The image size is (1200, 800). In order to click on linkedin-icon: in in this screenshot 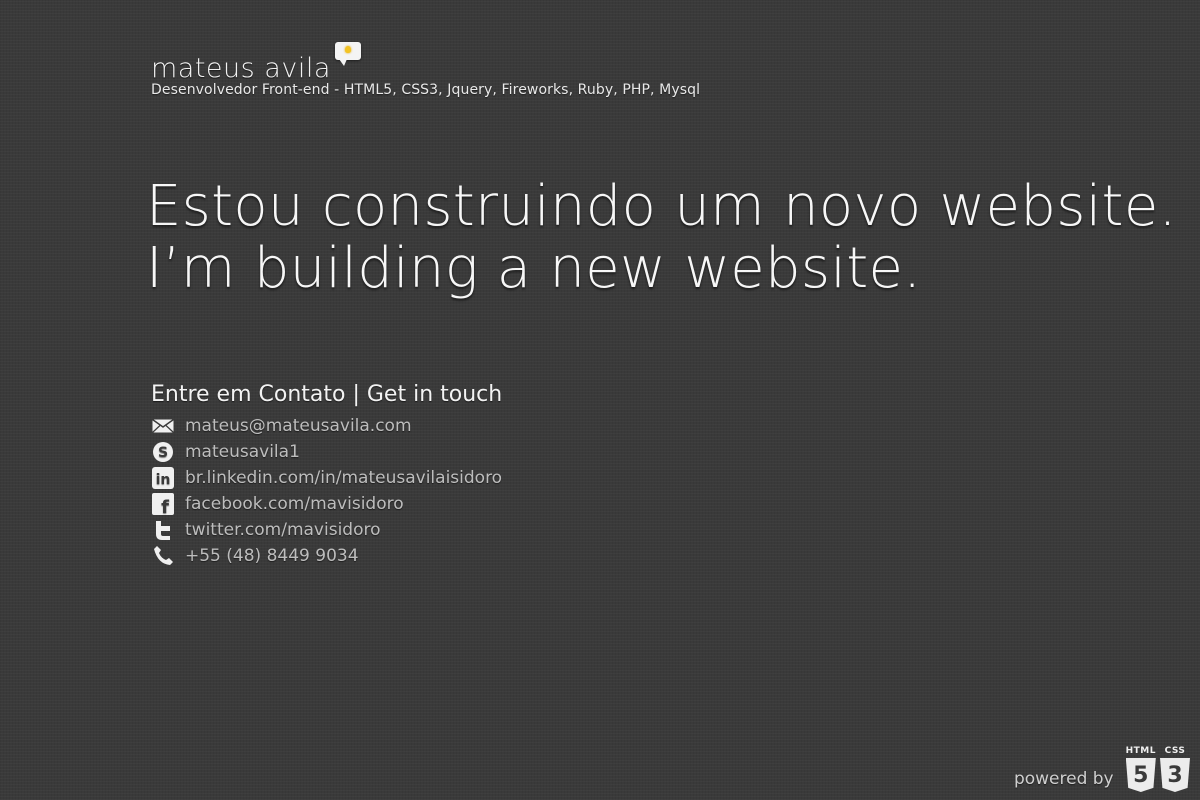, I will do `click(163, 478)`.